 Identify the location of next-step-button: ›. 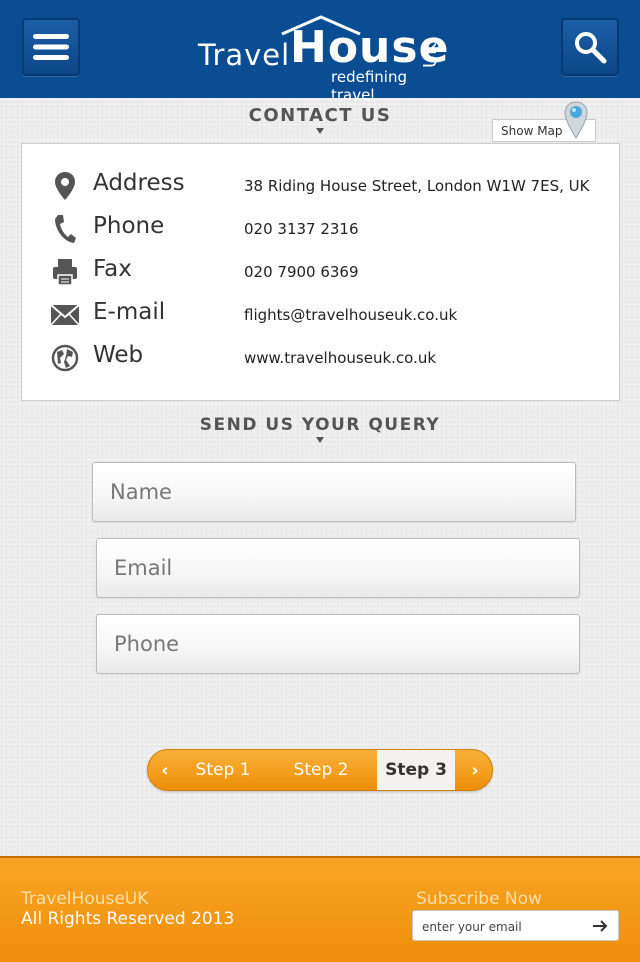
(475, 770).